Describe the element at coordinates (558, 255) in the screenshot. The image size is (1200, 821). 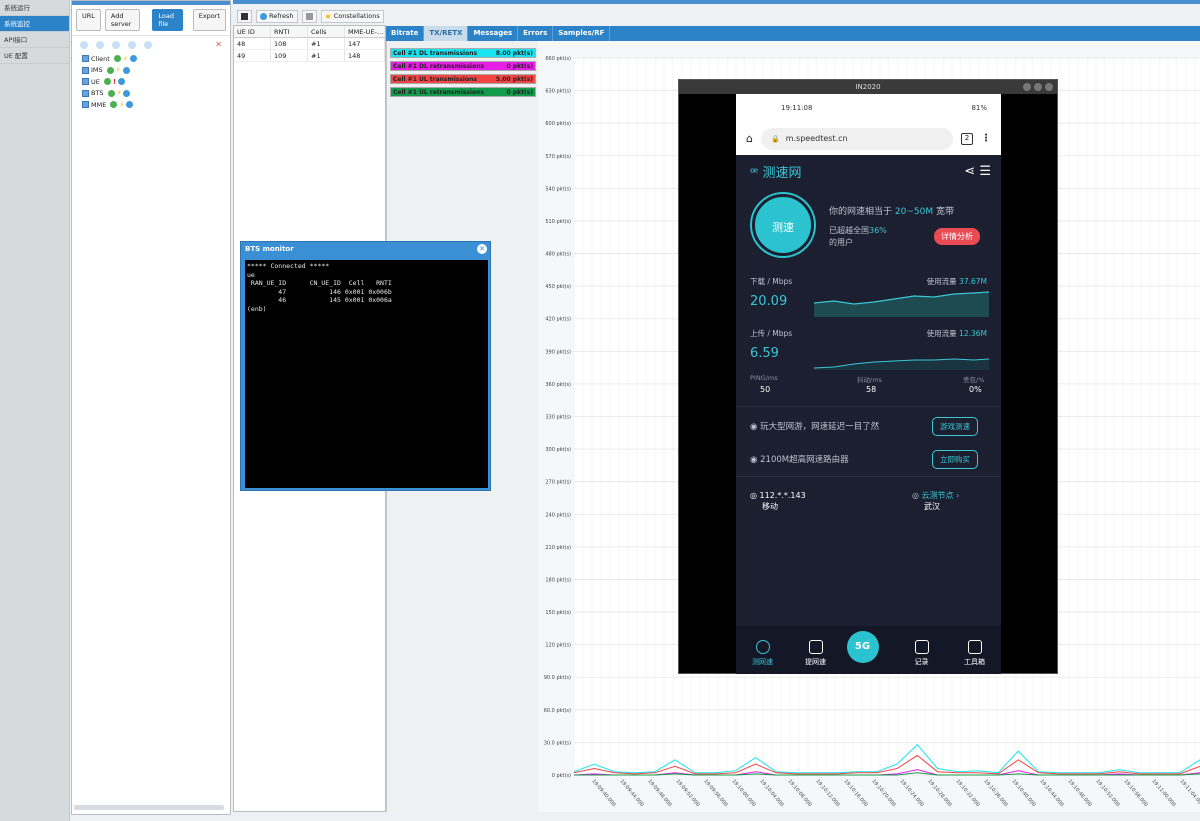
I see `y-tick-label: 480 pkt(s)` at that location.